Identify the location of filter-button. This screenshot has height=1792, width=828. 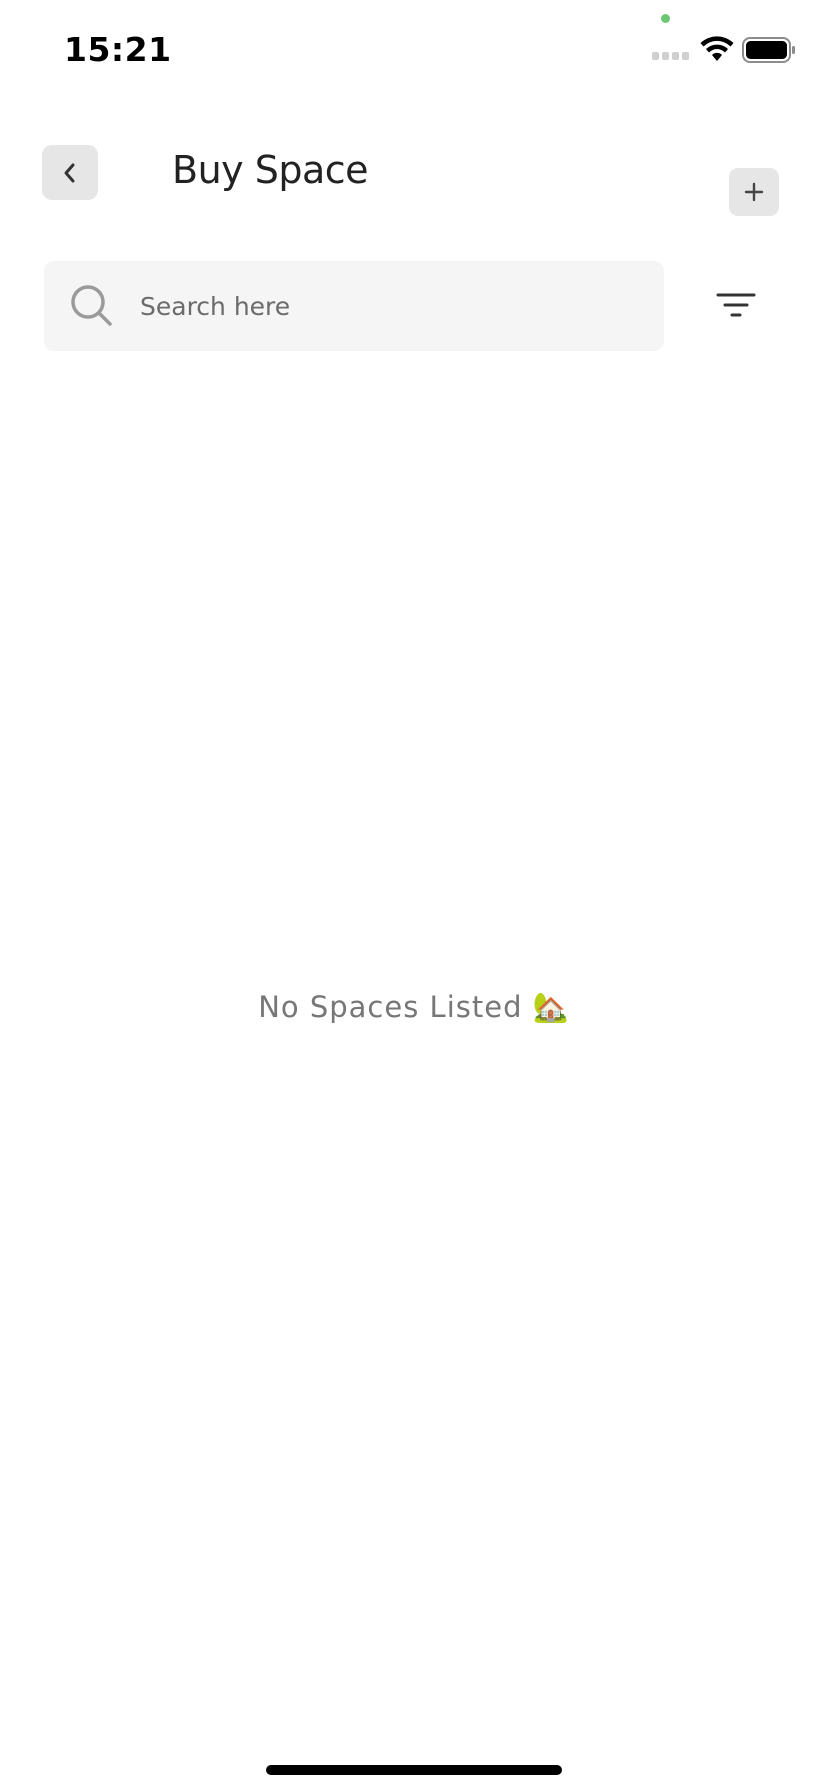
(736, 306).